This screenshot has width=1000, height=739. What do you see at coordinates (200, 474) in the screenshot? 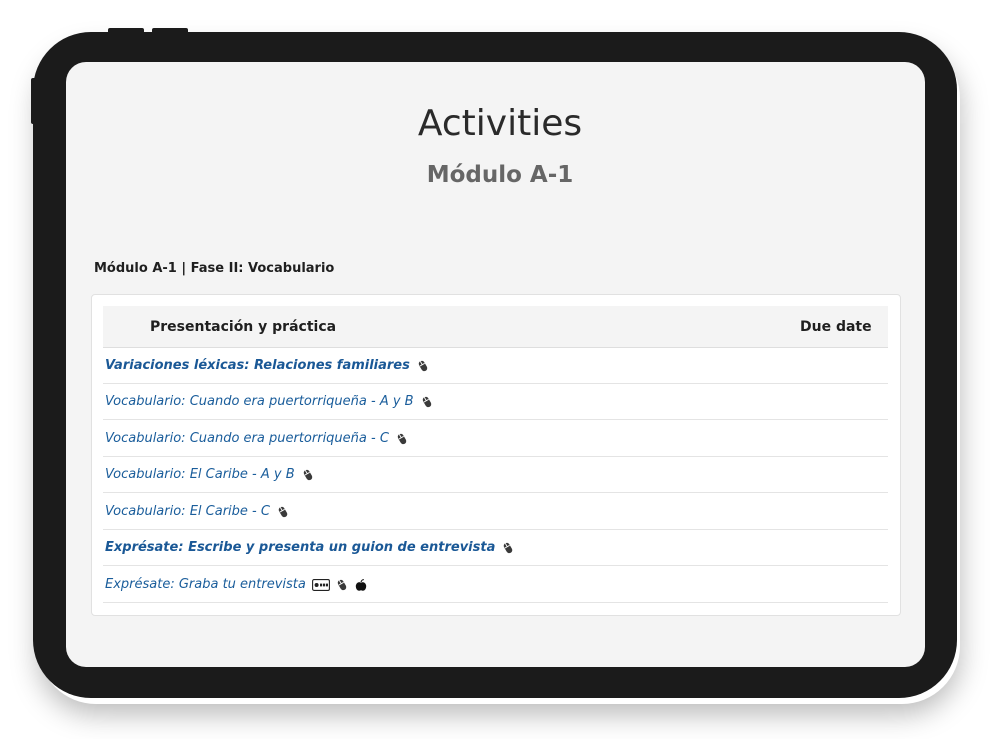
I see `activity-link: Vocabulario: El Caribe - A y B` at bounding box center [200, 474].